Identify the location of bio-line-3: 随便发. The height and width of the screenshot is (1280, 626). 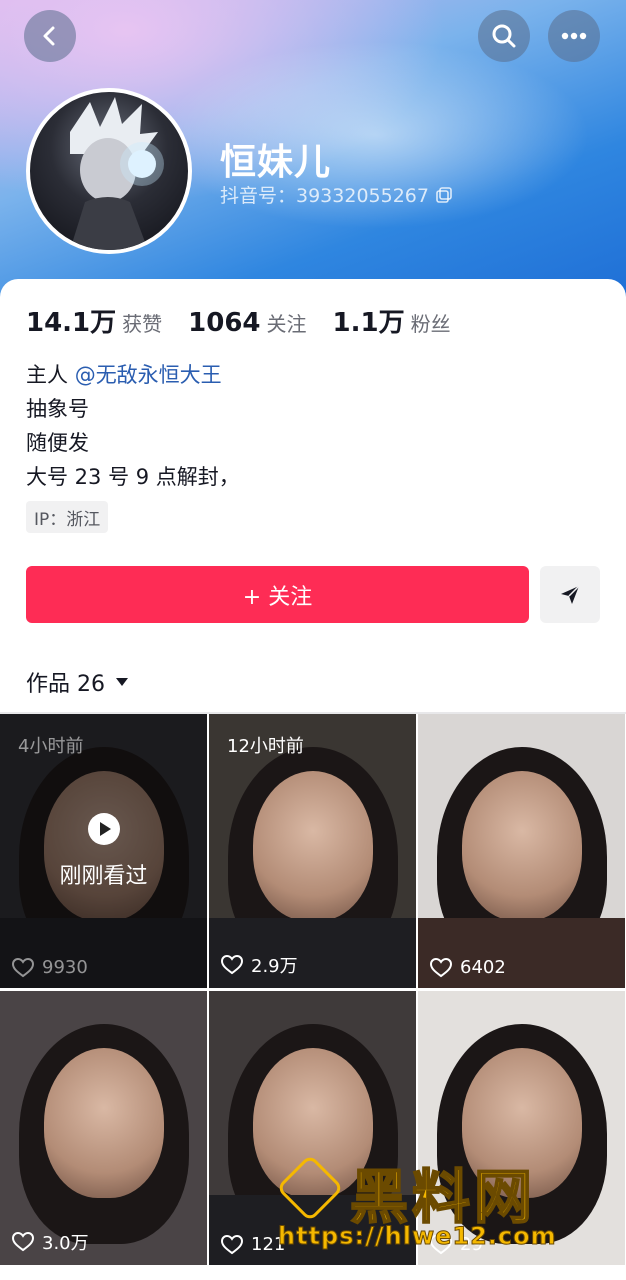
(57, 443).